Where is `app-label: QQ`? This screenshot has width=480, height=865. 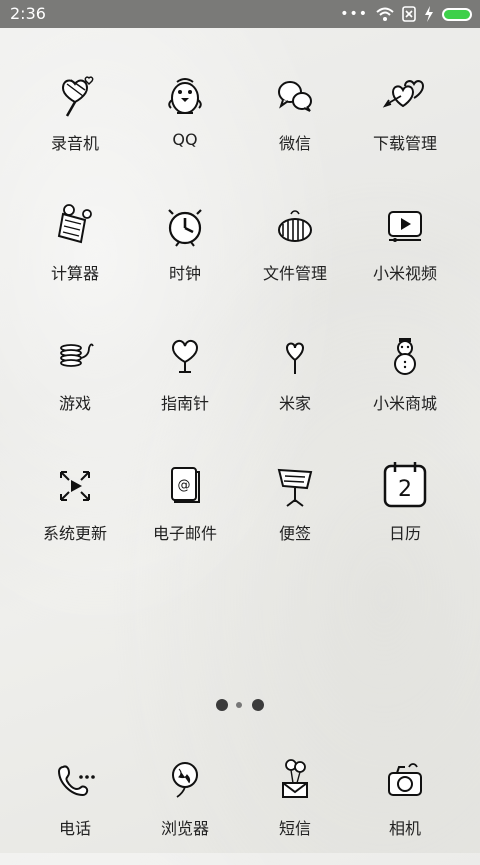 app-label: QQ is located at coordinates (185, 139).